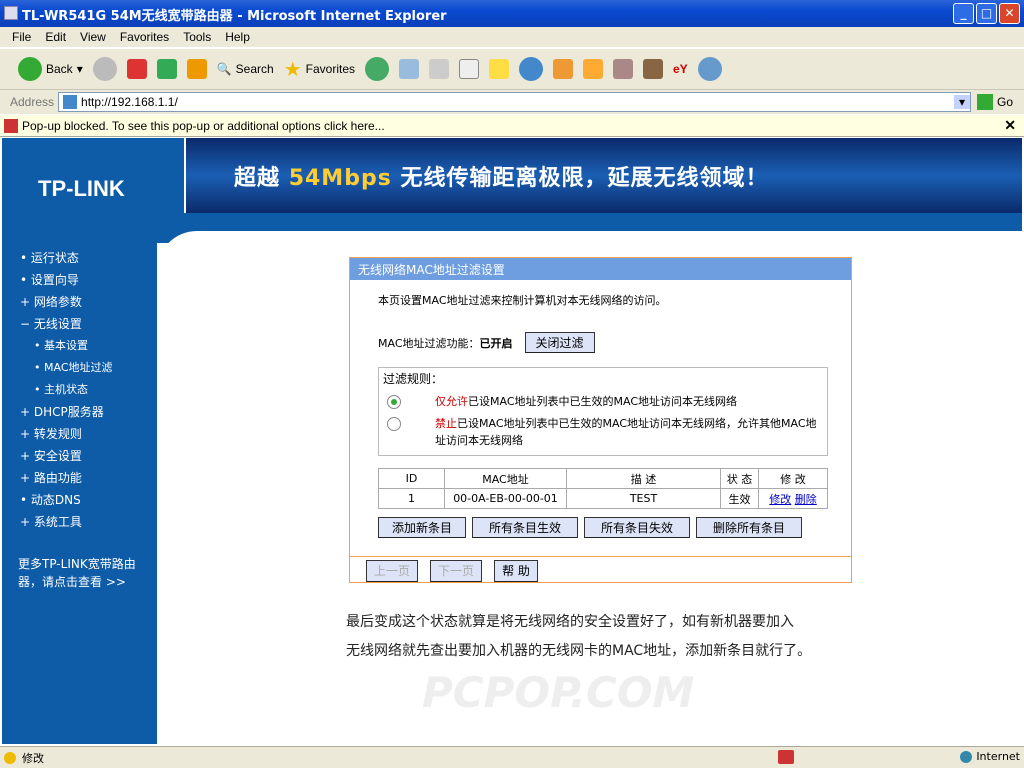  Describe the element at coordinates (57, 456) in the screenshot. I see `sidebar-item-label: 安全设置` at that location.